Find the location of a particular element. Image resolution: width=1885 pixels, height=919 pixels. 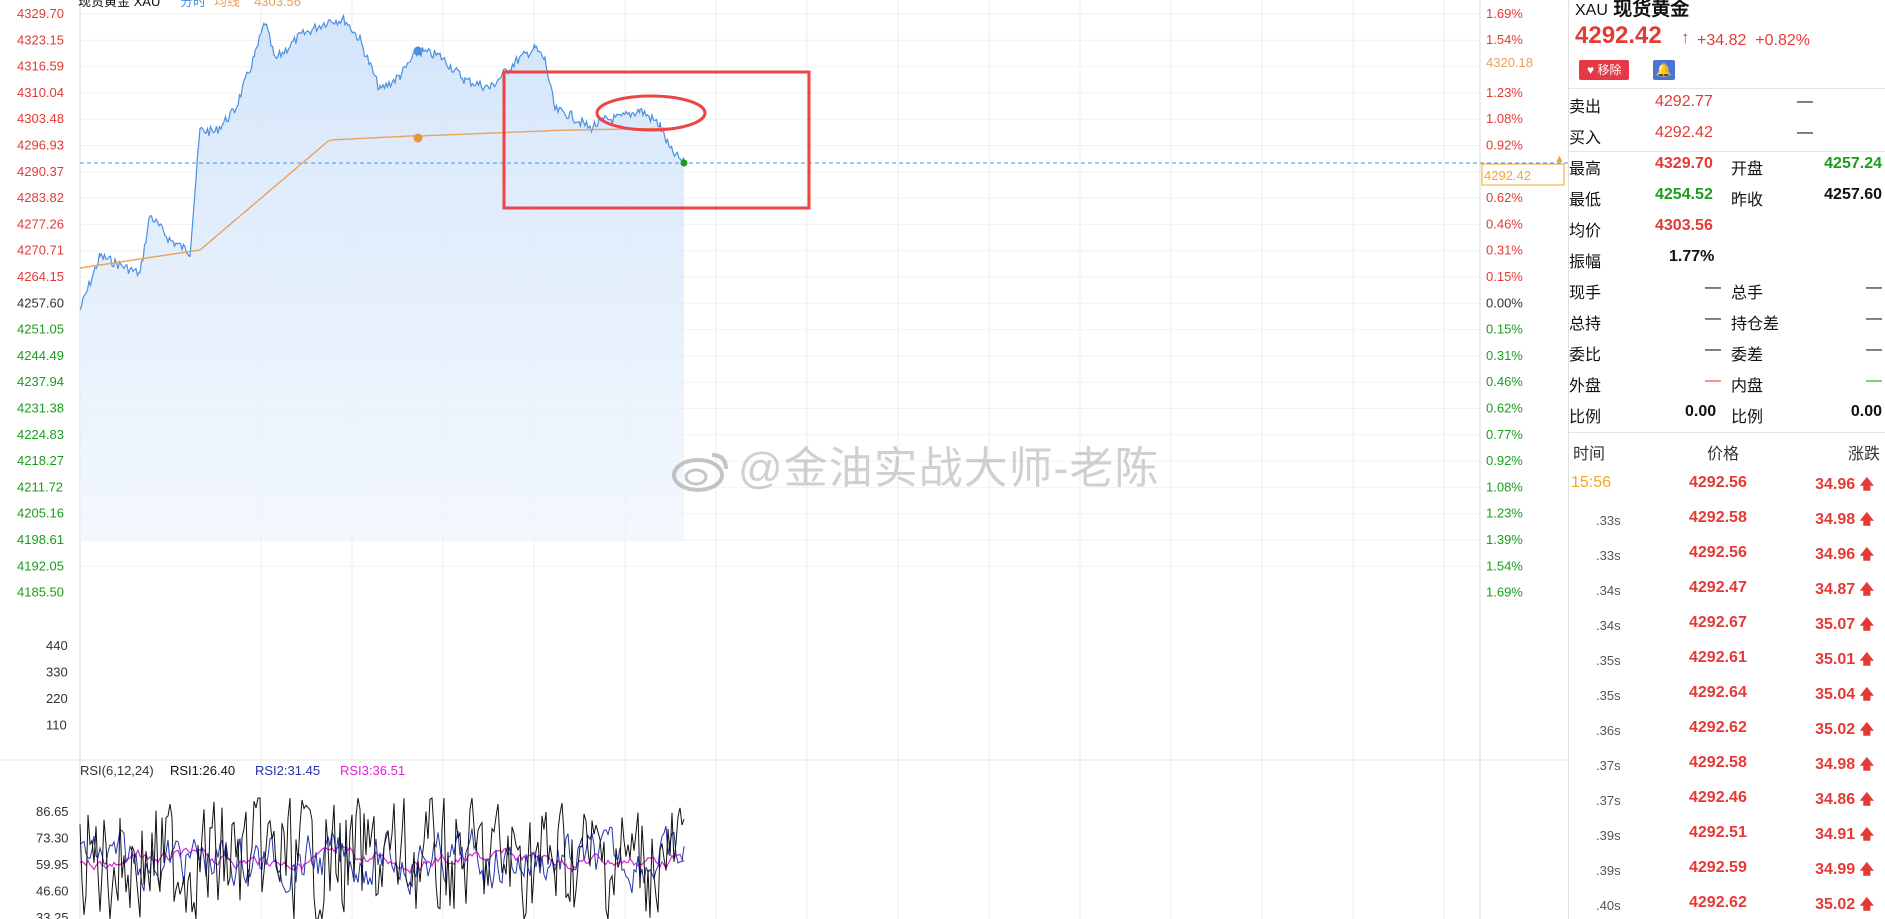

open-label: 开盘 is located at coordinates (1747, 169).